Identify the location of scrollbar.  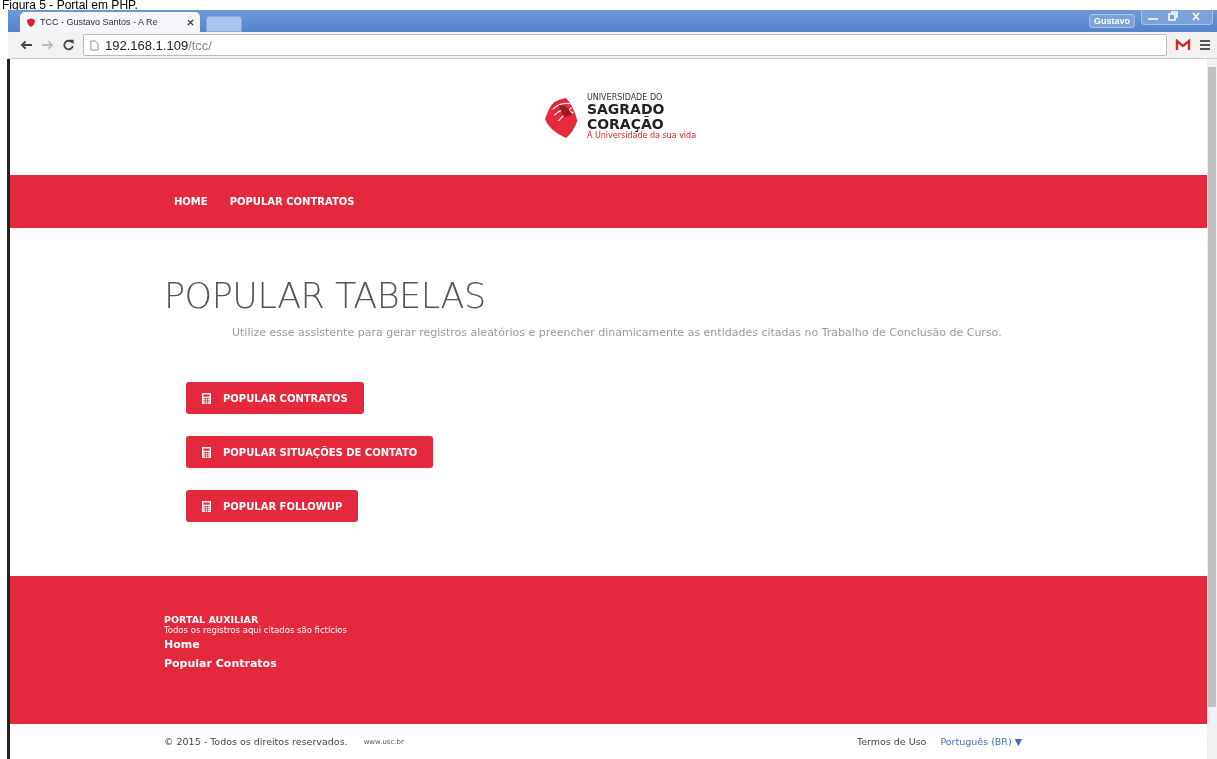
(1212, 409).